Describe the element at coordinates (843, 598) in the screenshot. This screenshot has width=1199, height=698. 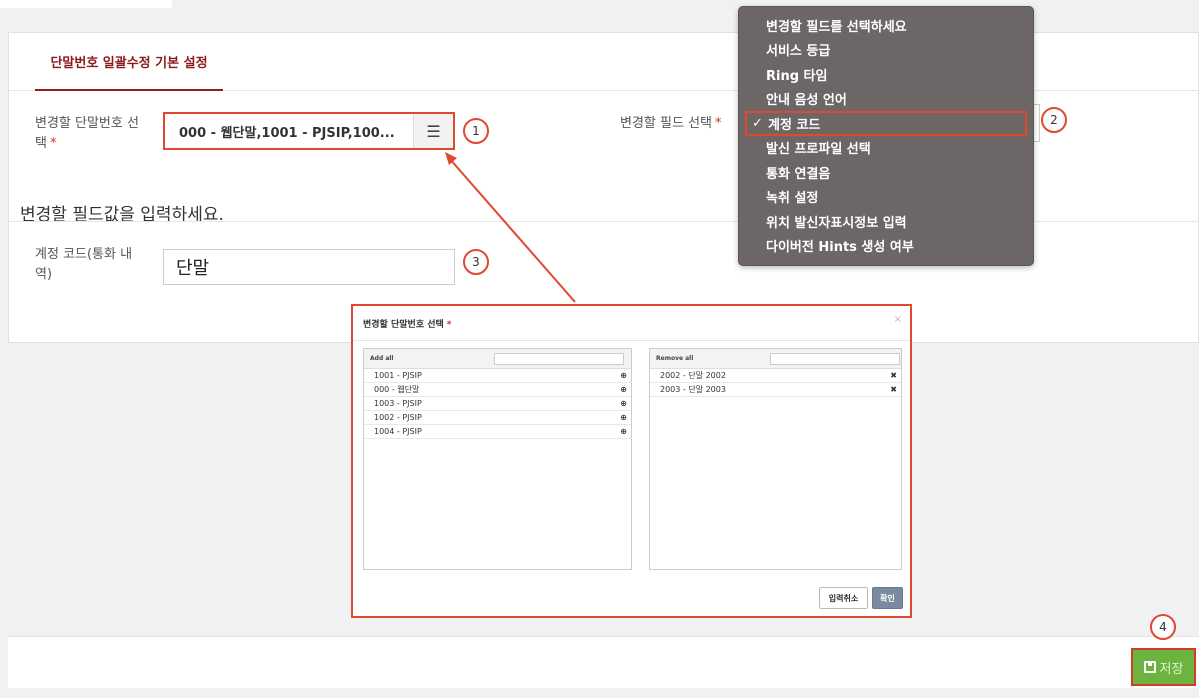
I see `cancel-button: 입력취소` at that location.